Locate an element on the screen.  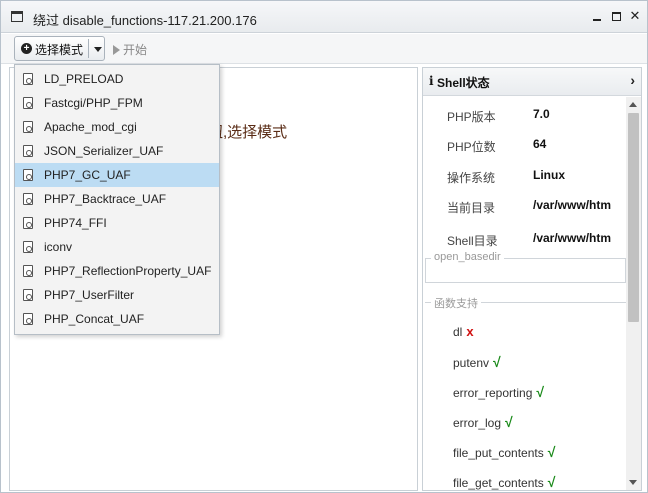
maximize-icon is located at coordinates (616, 16).